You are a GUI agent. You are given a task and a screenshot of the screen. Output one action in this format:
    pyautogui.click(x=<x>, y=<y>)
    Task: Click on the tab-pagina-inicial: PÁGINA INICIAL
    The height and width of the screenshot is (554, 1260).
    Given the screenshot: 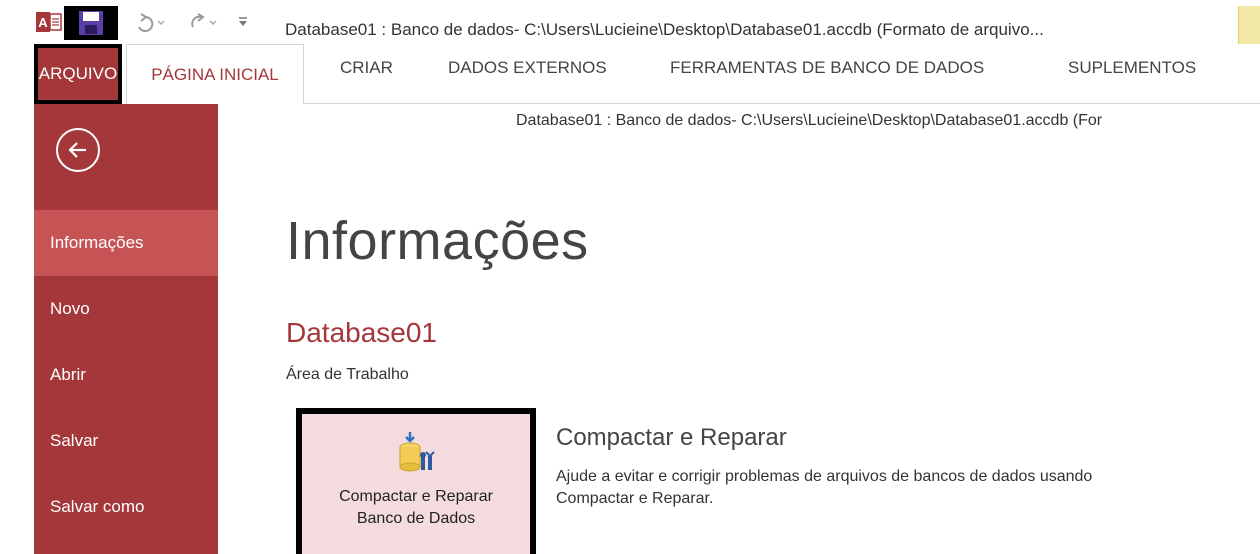 What is the action you would take?
    pyautogui.click(x=215, y=74)
    